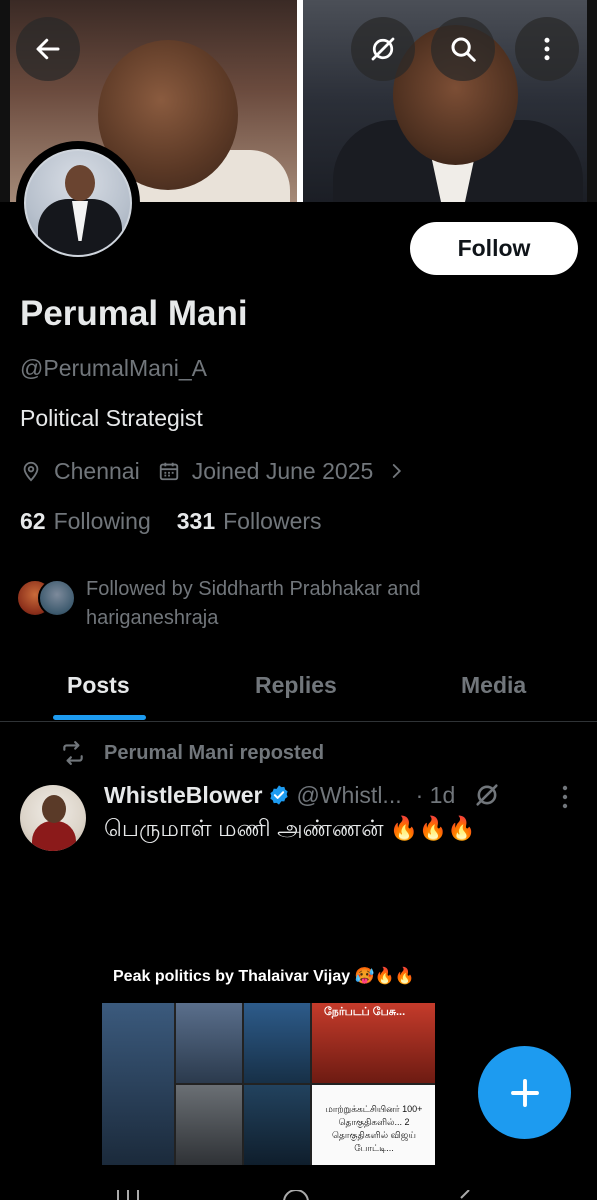 This screenshot has width=597, height=1200. I want to click on repost-icon, so click(73, 753).